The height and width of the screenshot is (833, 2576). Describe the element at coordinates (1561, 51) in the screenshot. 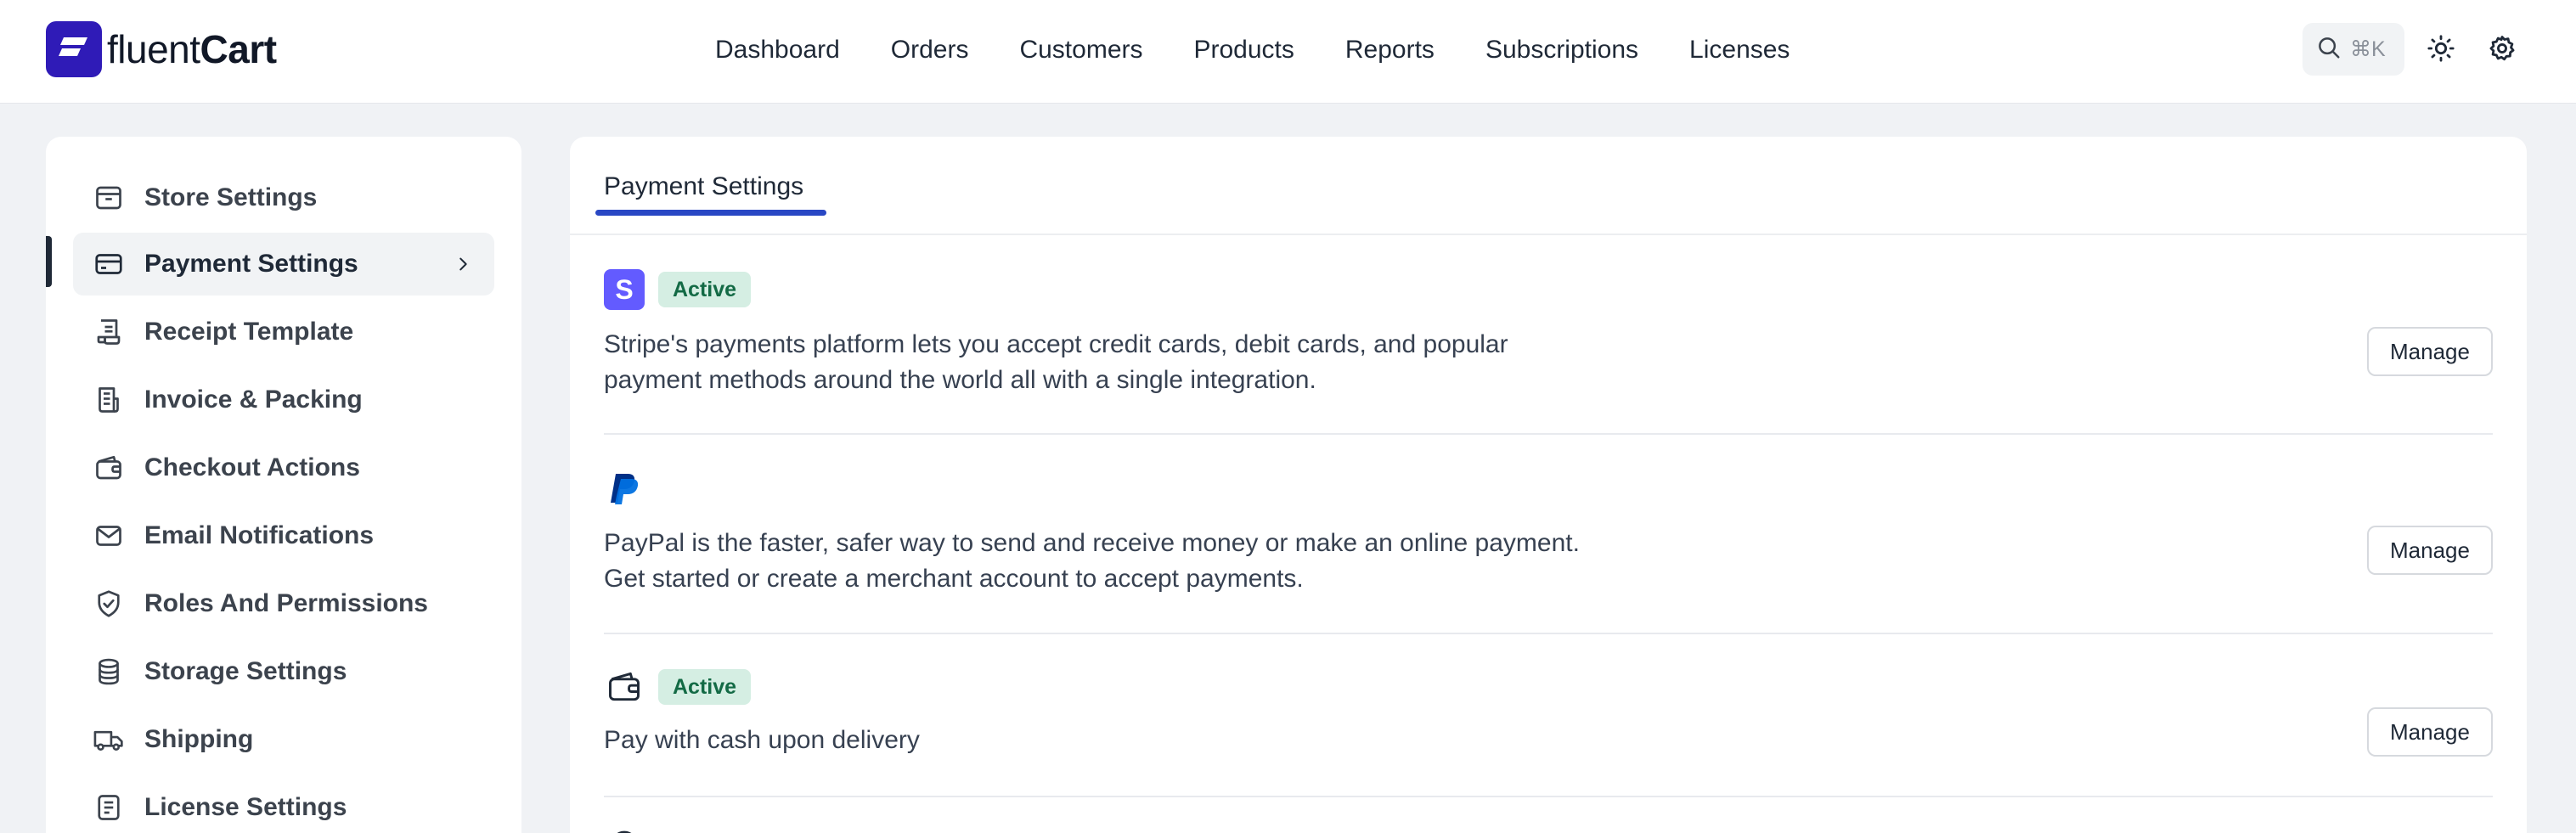

I see `nav-subscriptions: Subscriptions` at that location.